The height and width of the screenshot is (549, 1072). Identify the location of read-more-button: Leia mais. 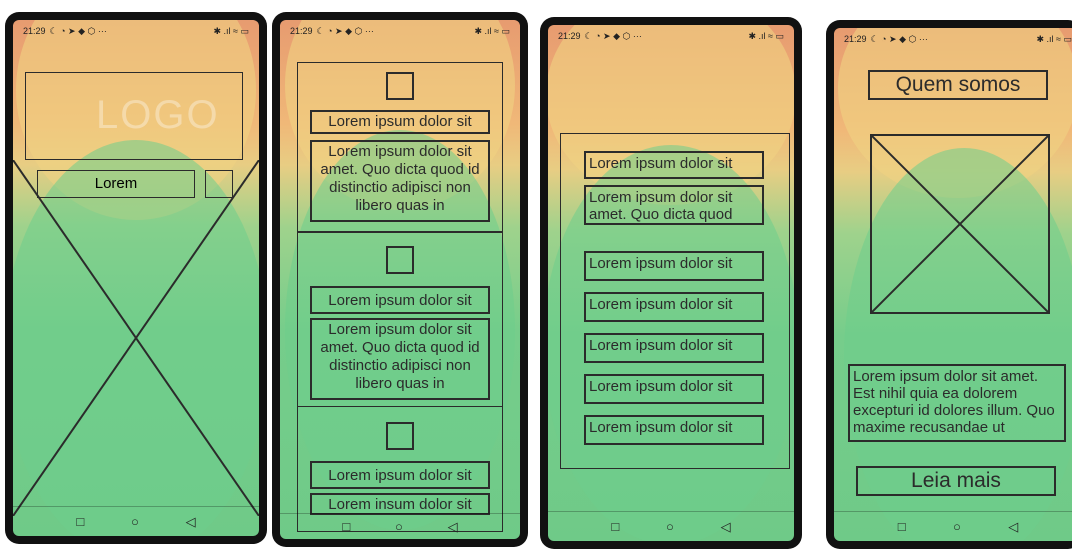
(956, 481).